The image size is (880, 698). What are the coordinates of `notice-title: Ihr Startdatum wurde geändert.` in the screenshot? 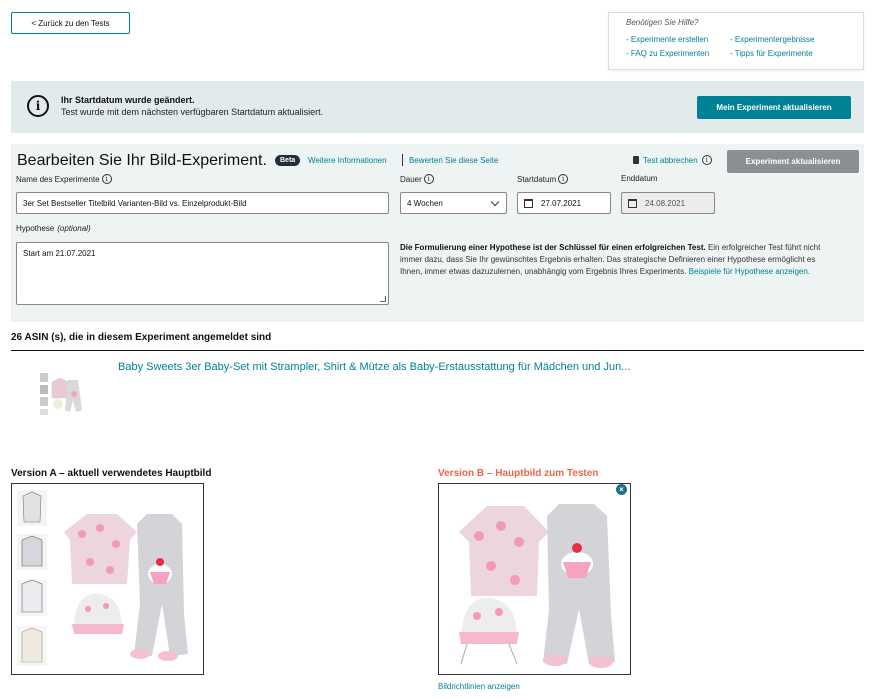 It's located at (128, 100).